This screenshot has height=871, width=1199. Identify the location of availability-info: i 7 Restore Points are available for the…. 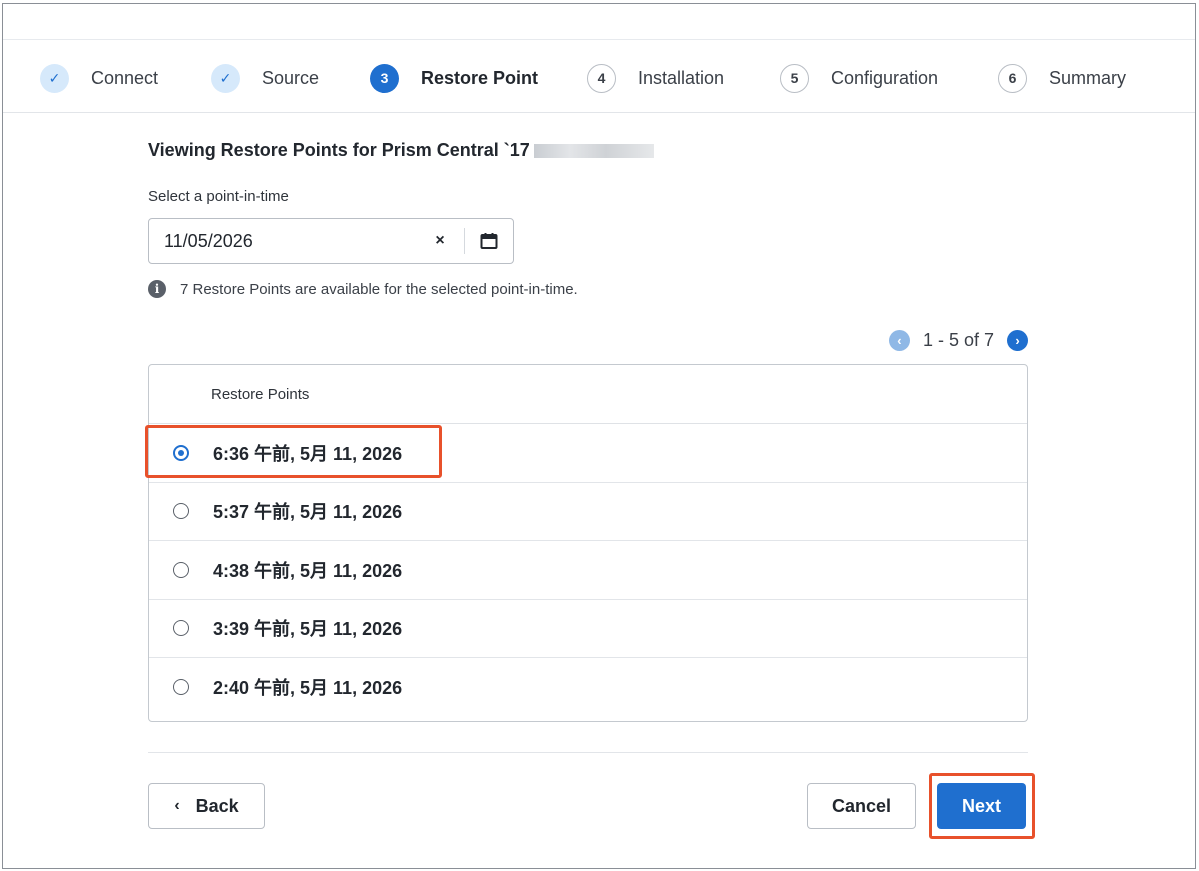
(363, 289).